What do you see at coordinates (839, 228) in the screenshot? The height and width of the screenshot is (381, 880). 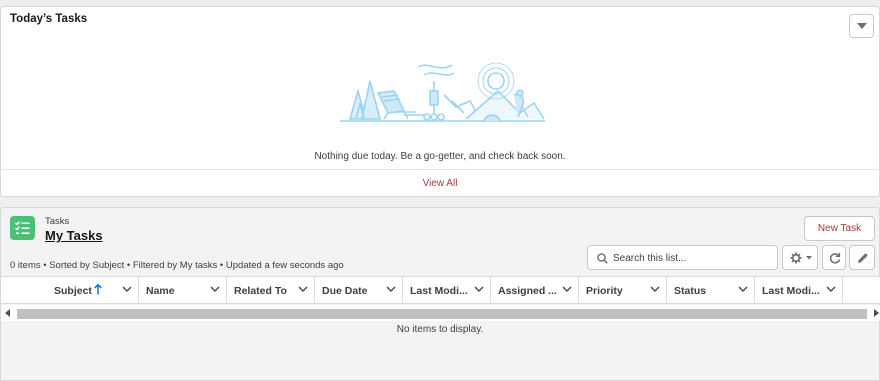 I see `new-task-button: New Task` at bounding box center [839, 228].